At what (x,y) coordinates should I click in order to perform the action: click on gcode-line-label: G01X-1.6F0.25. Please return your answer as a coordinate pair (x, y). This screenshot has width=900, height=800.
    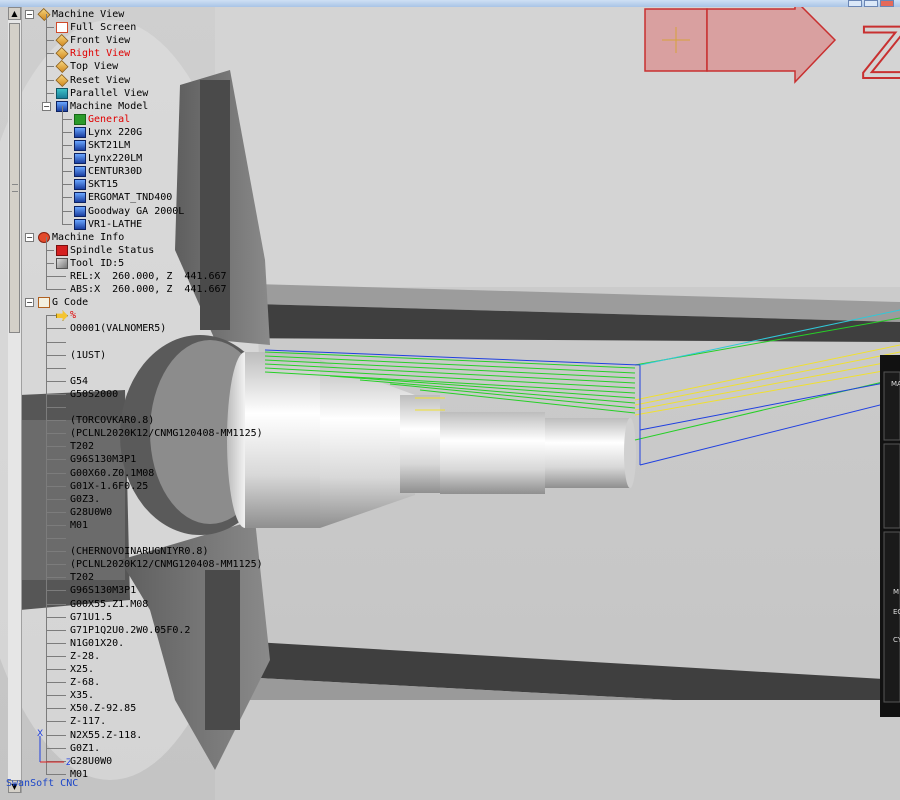
    Looking at the image, I should click on (109, 486).